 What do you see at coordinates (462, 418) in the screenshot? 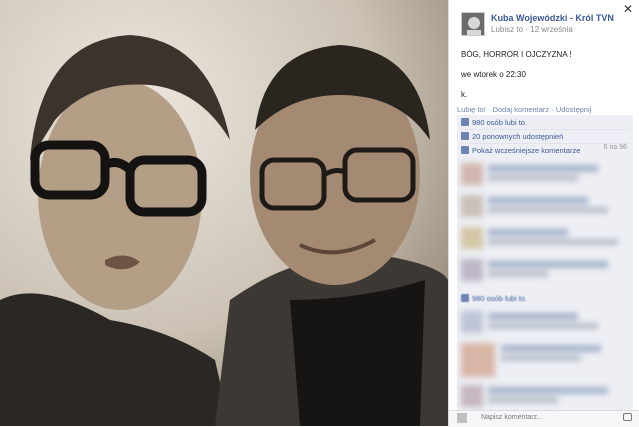
I see `user-avatar` at bounding box center [462, 418].